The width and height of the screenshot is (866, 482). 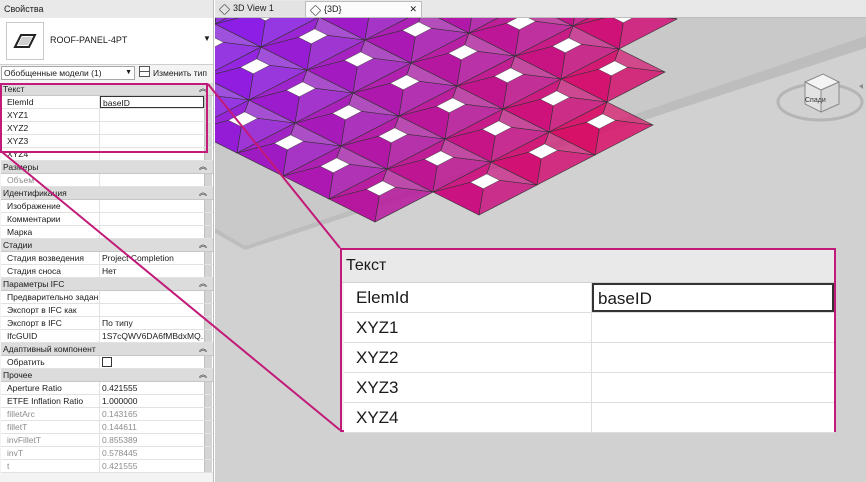 What do you see at coordinates (152, 362) in the screenshot?
I see `flip-checkbox-cell` at bounding box center [152, 362].